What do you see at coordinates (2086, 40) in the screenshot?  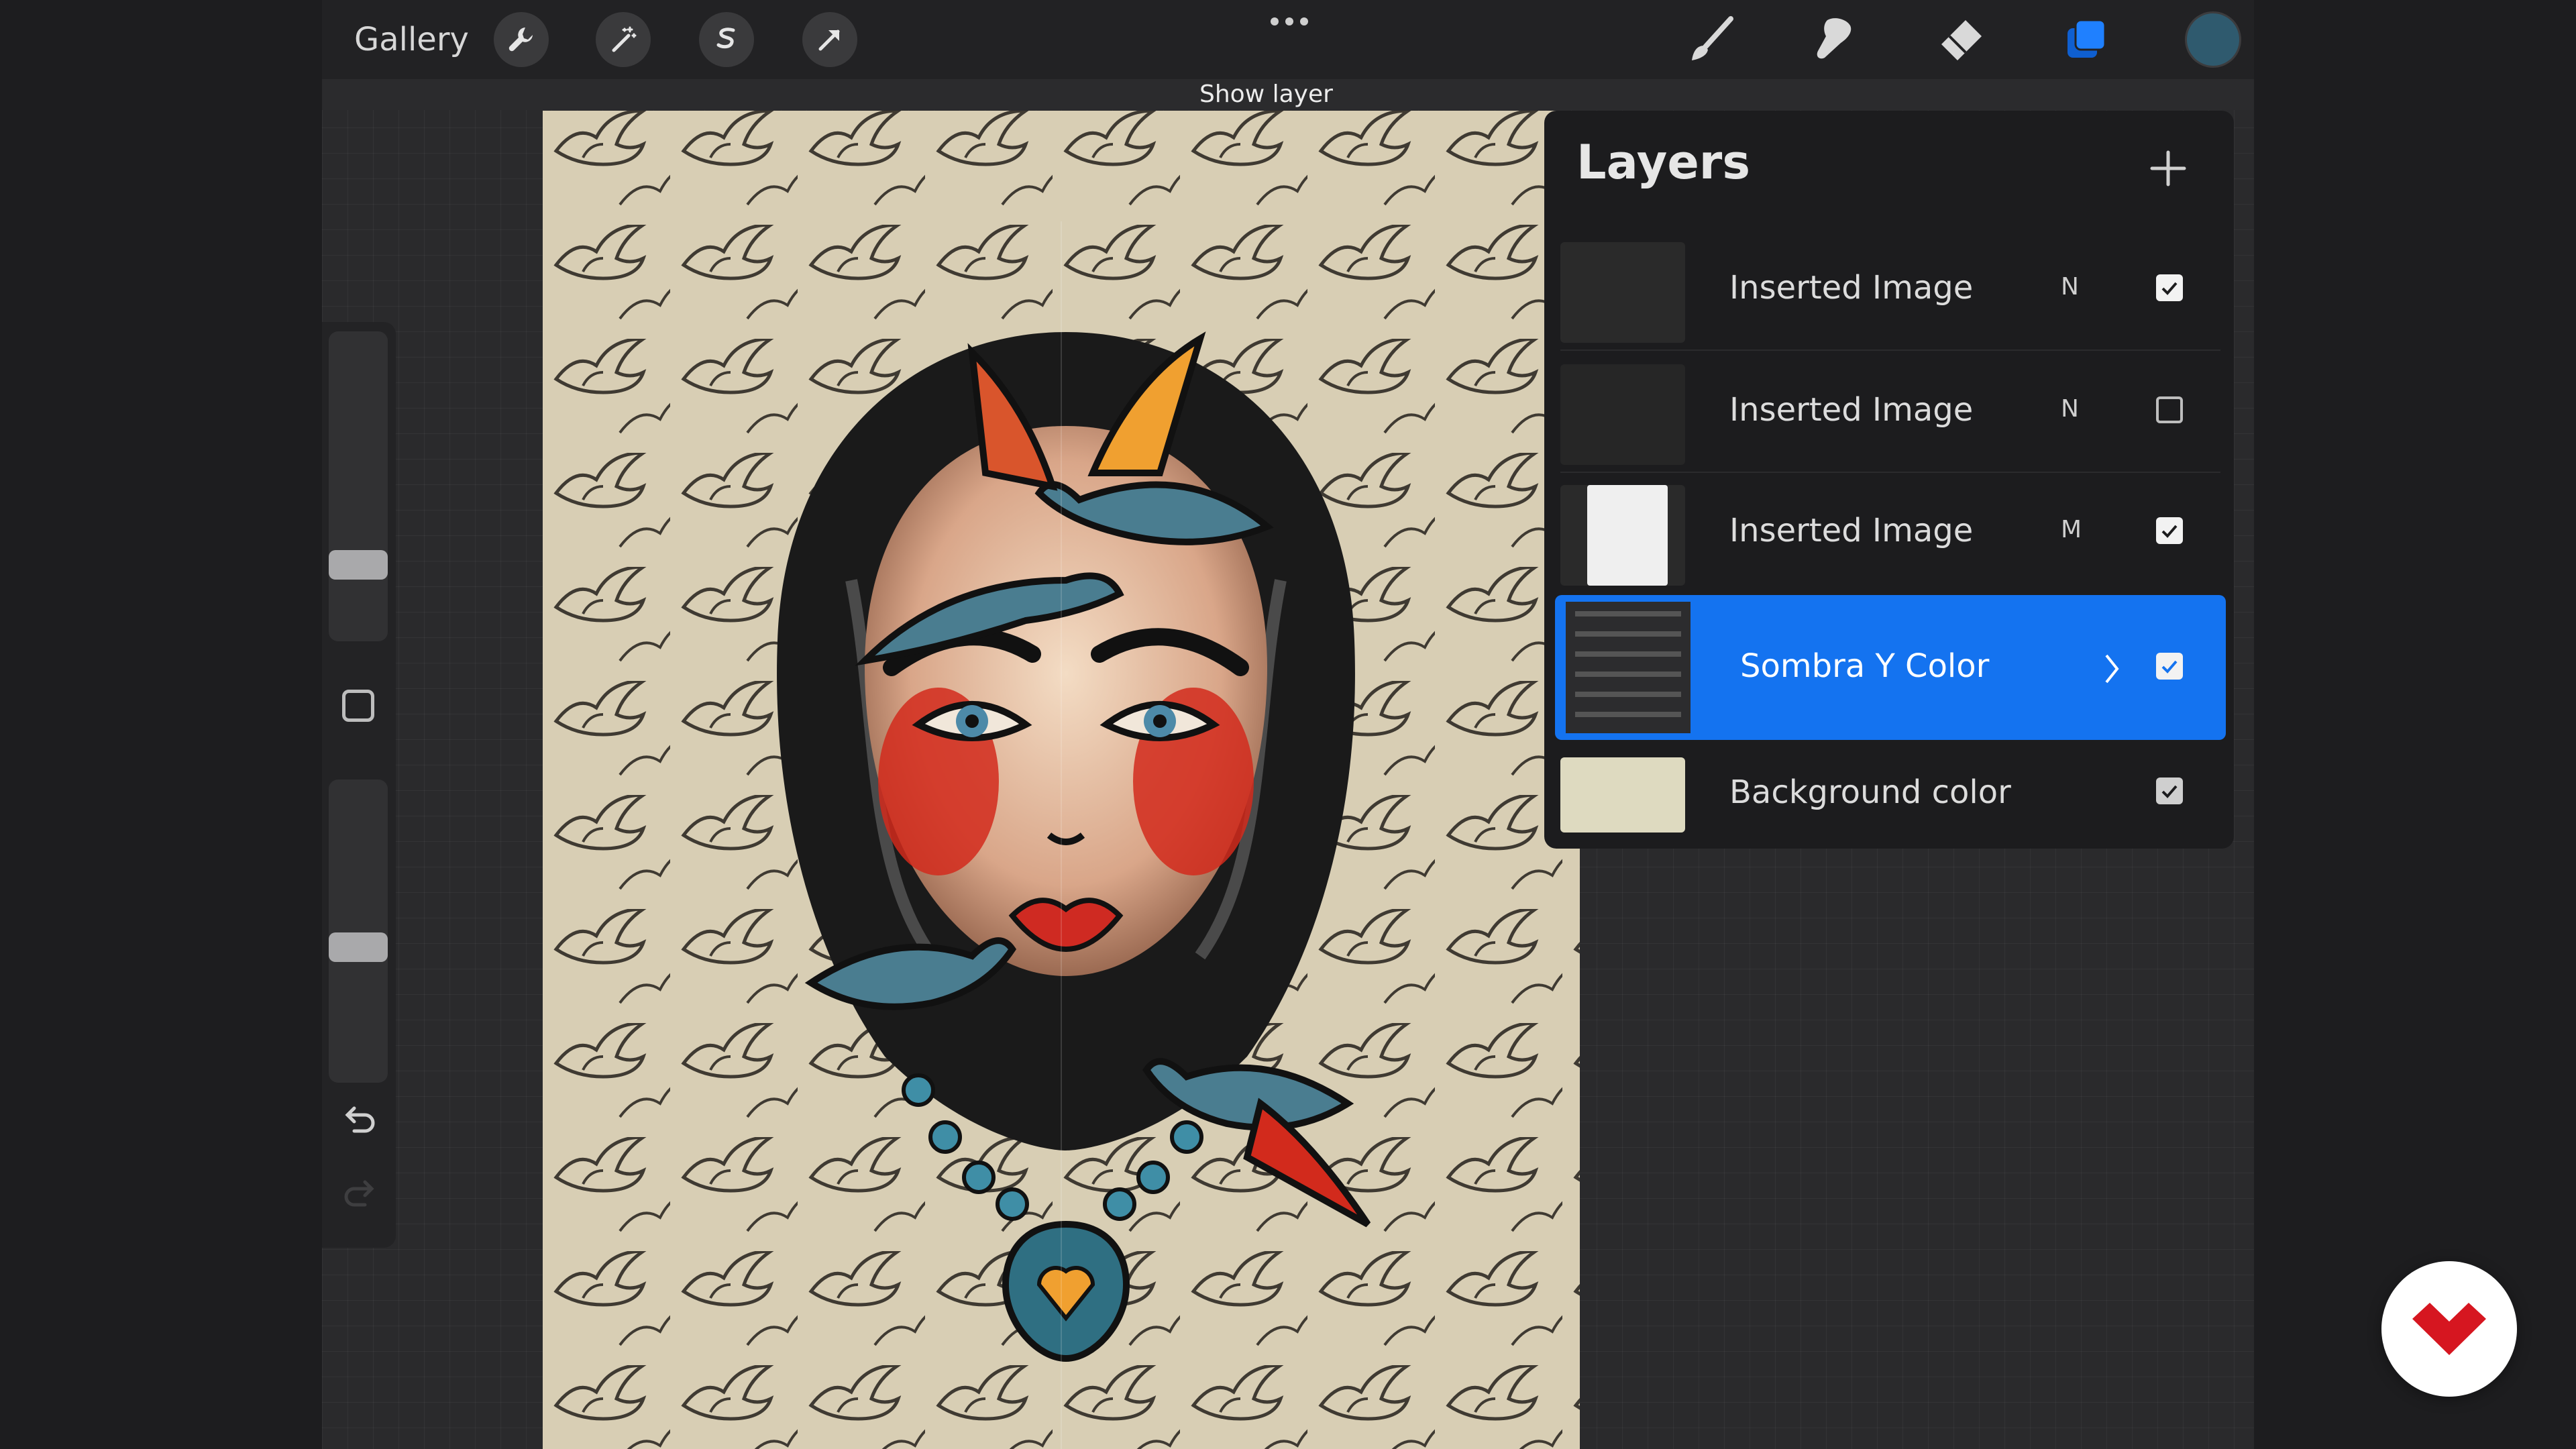 I see `layers-icon` at bounding box center [2086, 40].